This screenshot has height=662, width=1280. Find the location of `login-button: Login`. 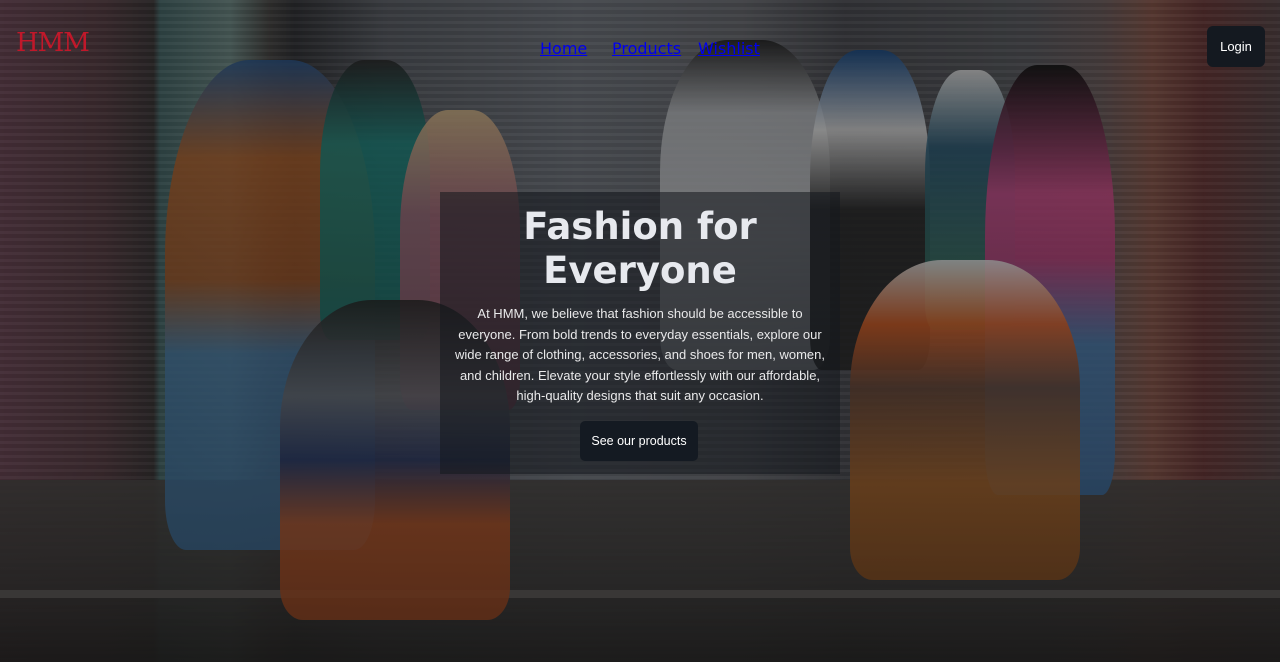

login-button: Login is located at coordinates (1236, 46).